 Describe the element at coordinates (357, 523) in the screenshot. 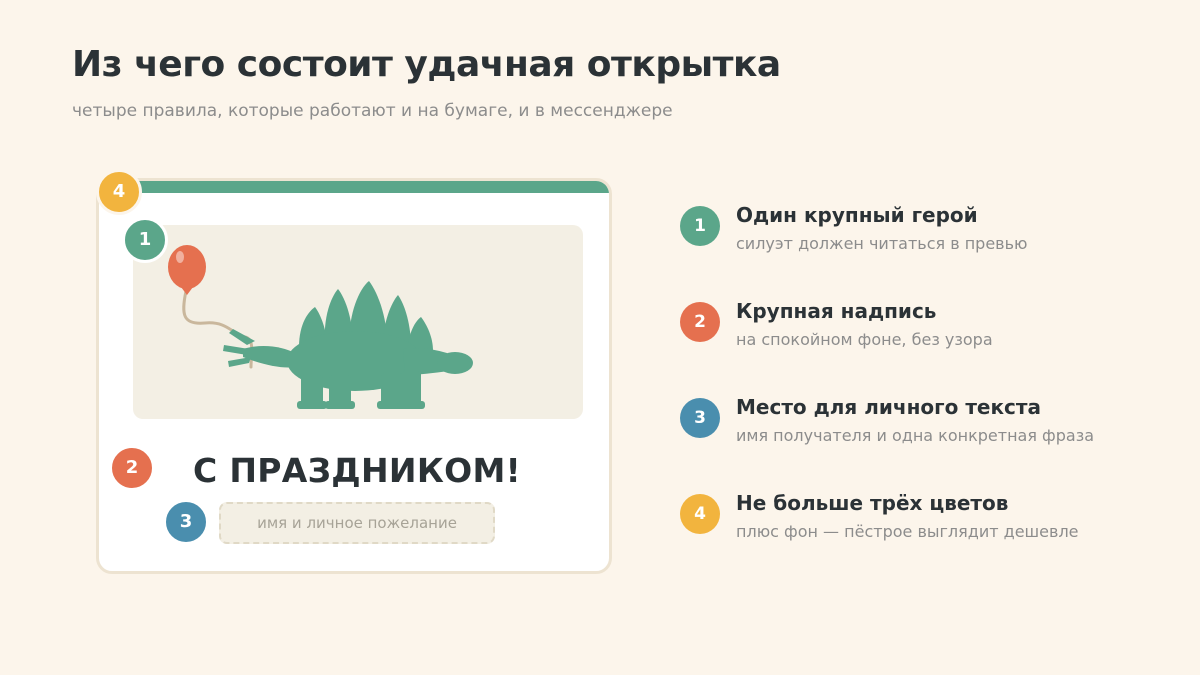

I see `wish-placeholder-box: имя и личное пожелание` at that location.